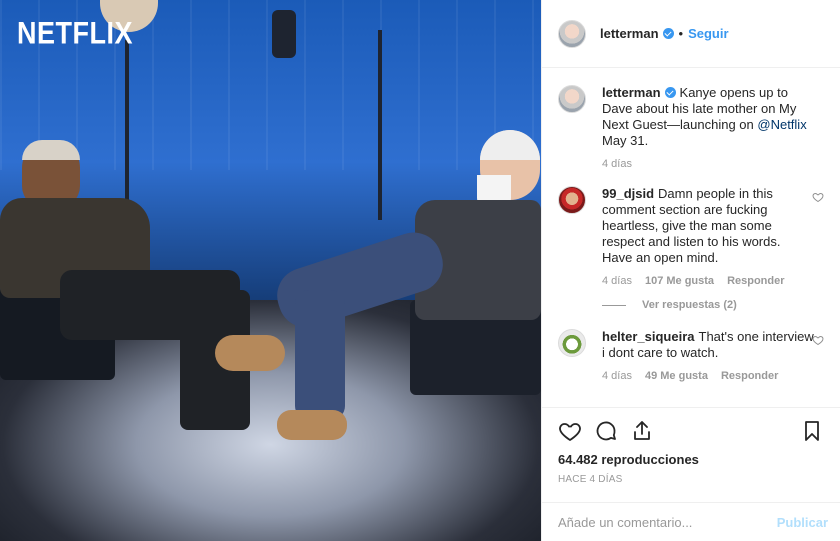 The image size is (840, 541). Describe the element at coordinates (691, 431) in the screenshot. I see `action-icons` at that location.